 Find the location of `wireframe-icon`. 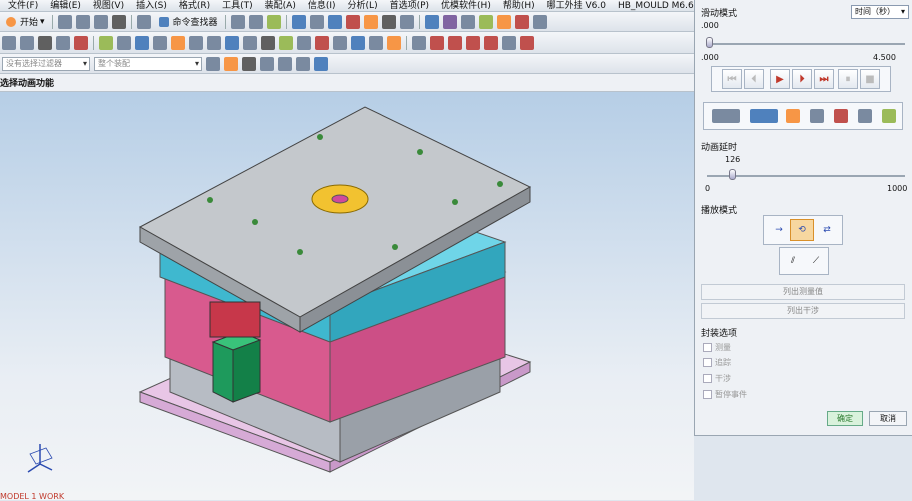

wireframe-icon is located at coordinates (388, 21).